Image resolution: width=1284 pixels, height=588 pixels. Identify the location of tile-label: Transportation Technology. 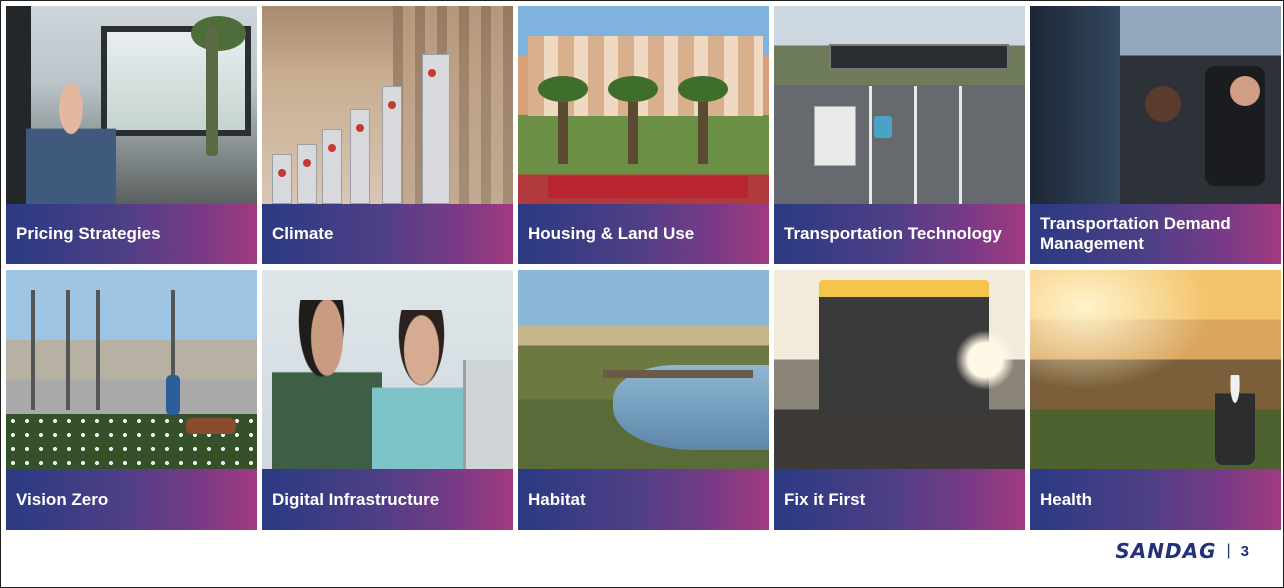
(899, 234).